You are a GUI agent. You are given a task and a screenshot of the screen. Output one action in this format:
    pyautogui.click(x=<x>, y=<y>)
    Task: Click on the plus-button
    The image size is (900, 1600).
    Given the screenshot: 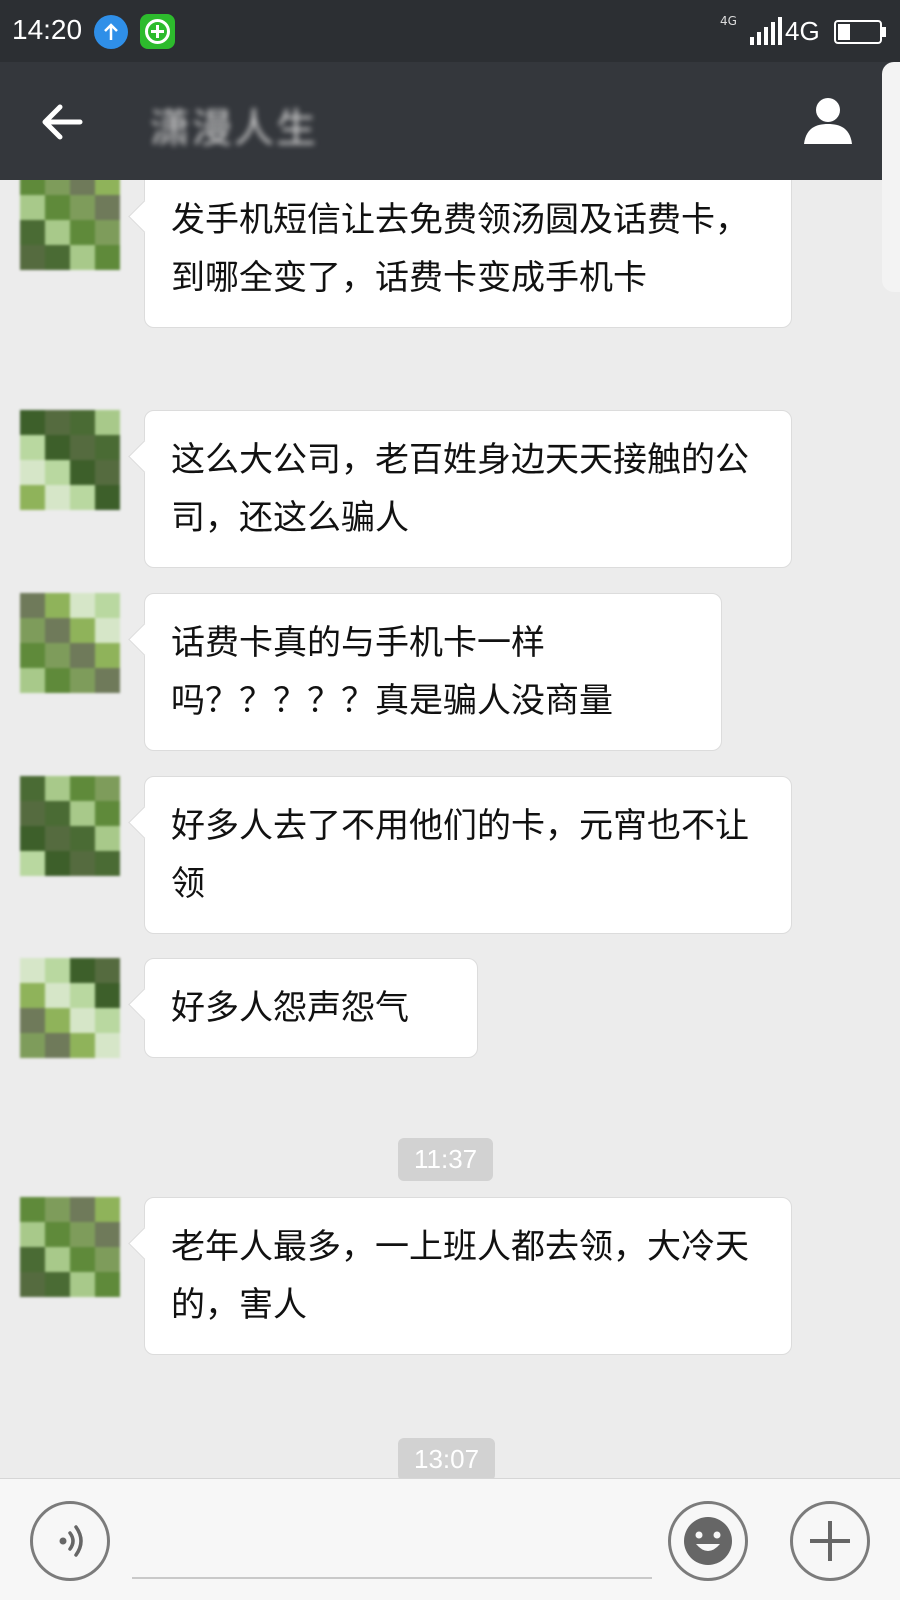 What is the action you would take?
    pyautogui.click(x=830, y=1541)
    